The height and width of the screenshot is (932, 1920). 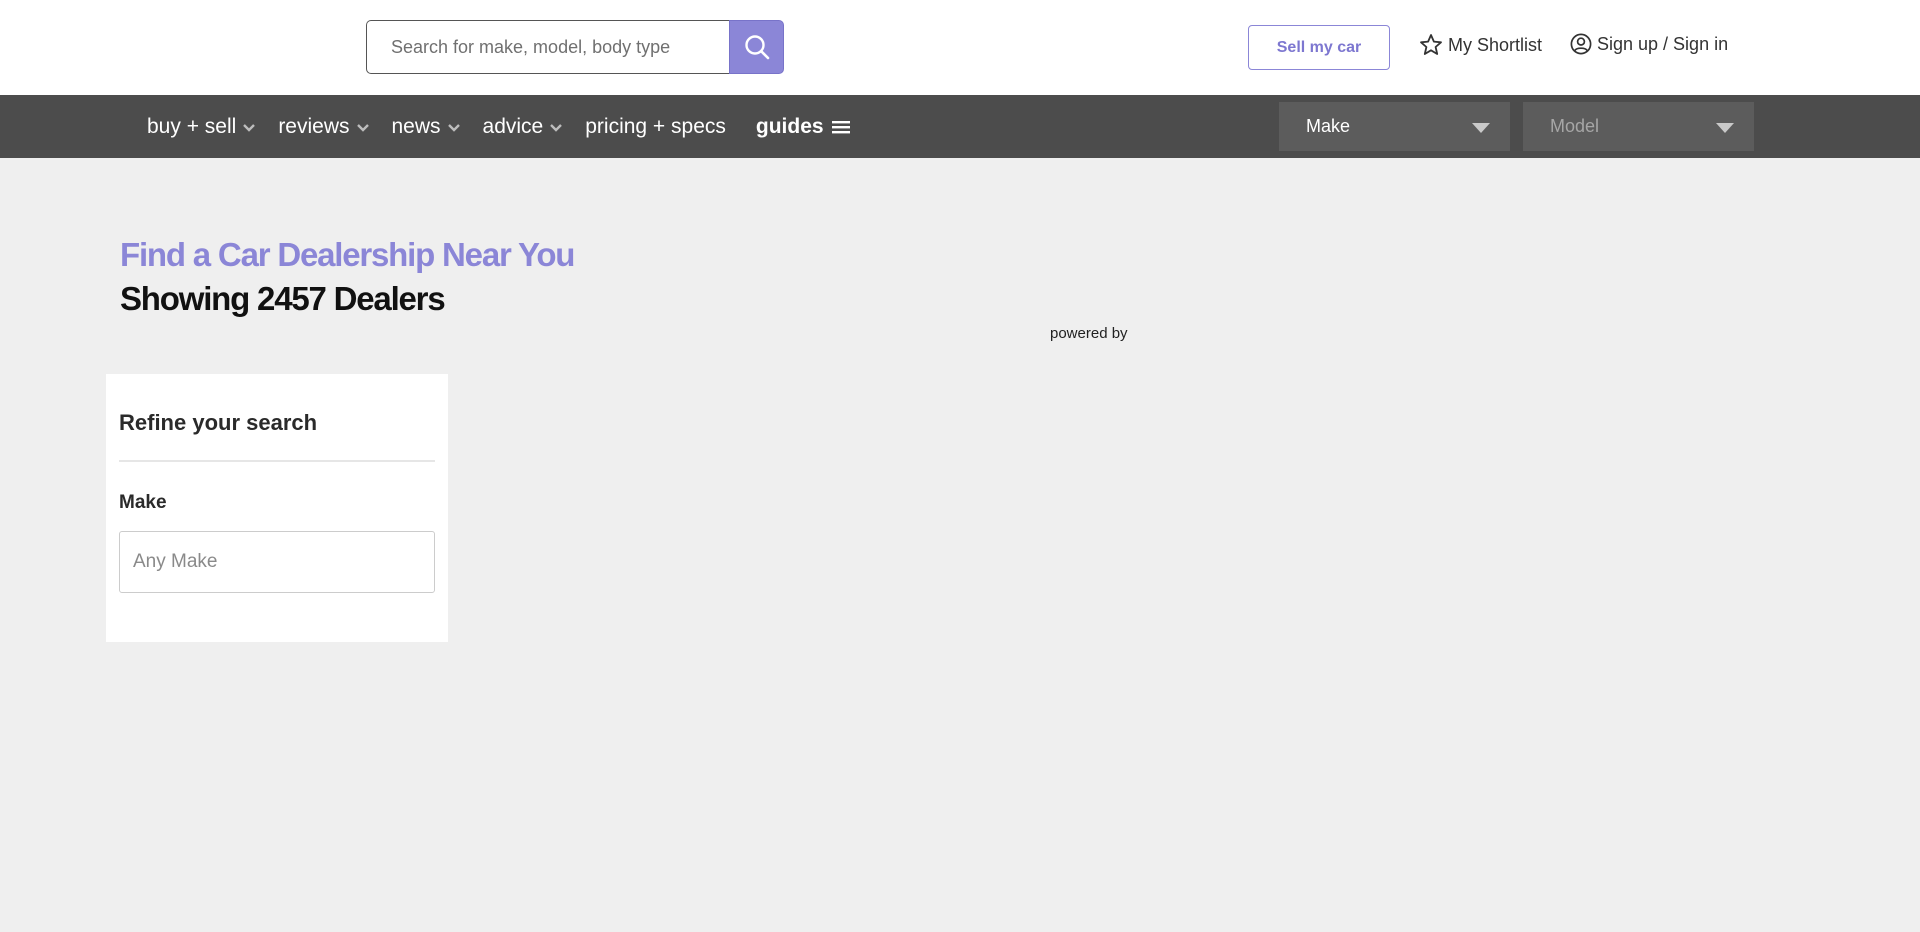 I want to click on nav-item-label: advice, so click(x=513, y=126).